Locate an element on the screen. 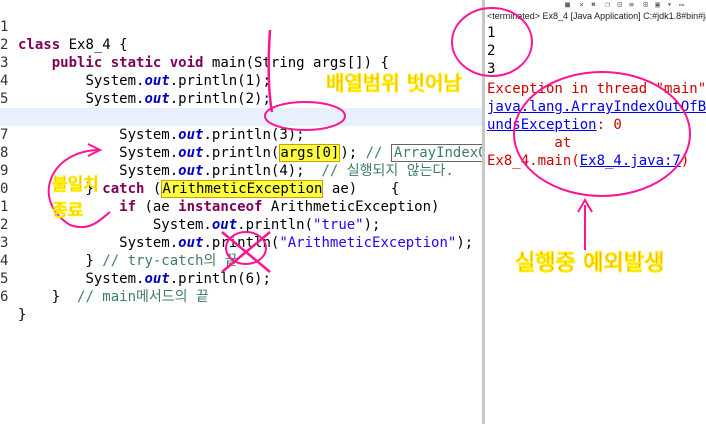 The image size is (706, 424). stack-frame-method: Ex8_4.main( is located at coordinates (533, 161).